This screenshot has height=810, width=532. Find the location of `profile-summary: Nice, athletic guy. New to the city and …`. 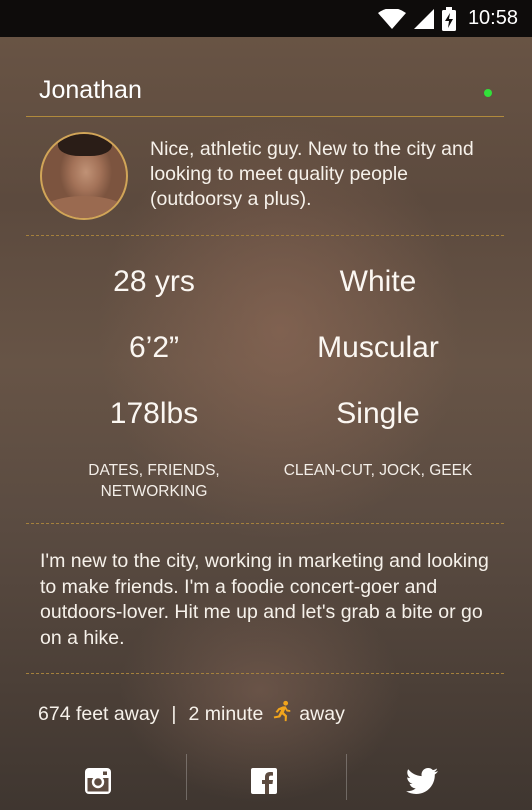

profile-summary: Nice, athletic guy. New to the city and … is located at coordinates (265, 176).